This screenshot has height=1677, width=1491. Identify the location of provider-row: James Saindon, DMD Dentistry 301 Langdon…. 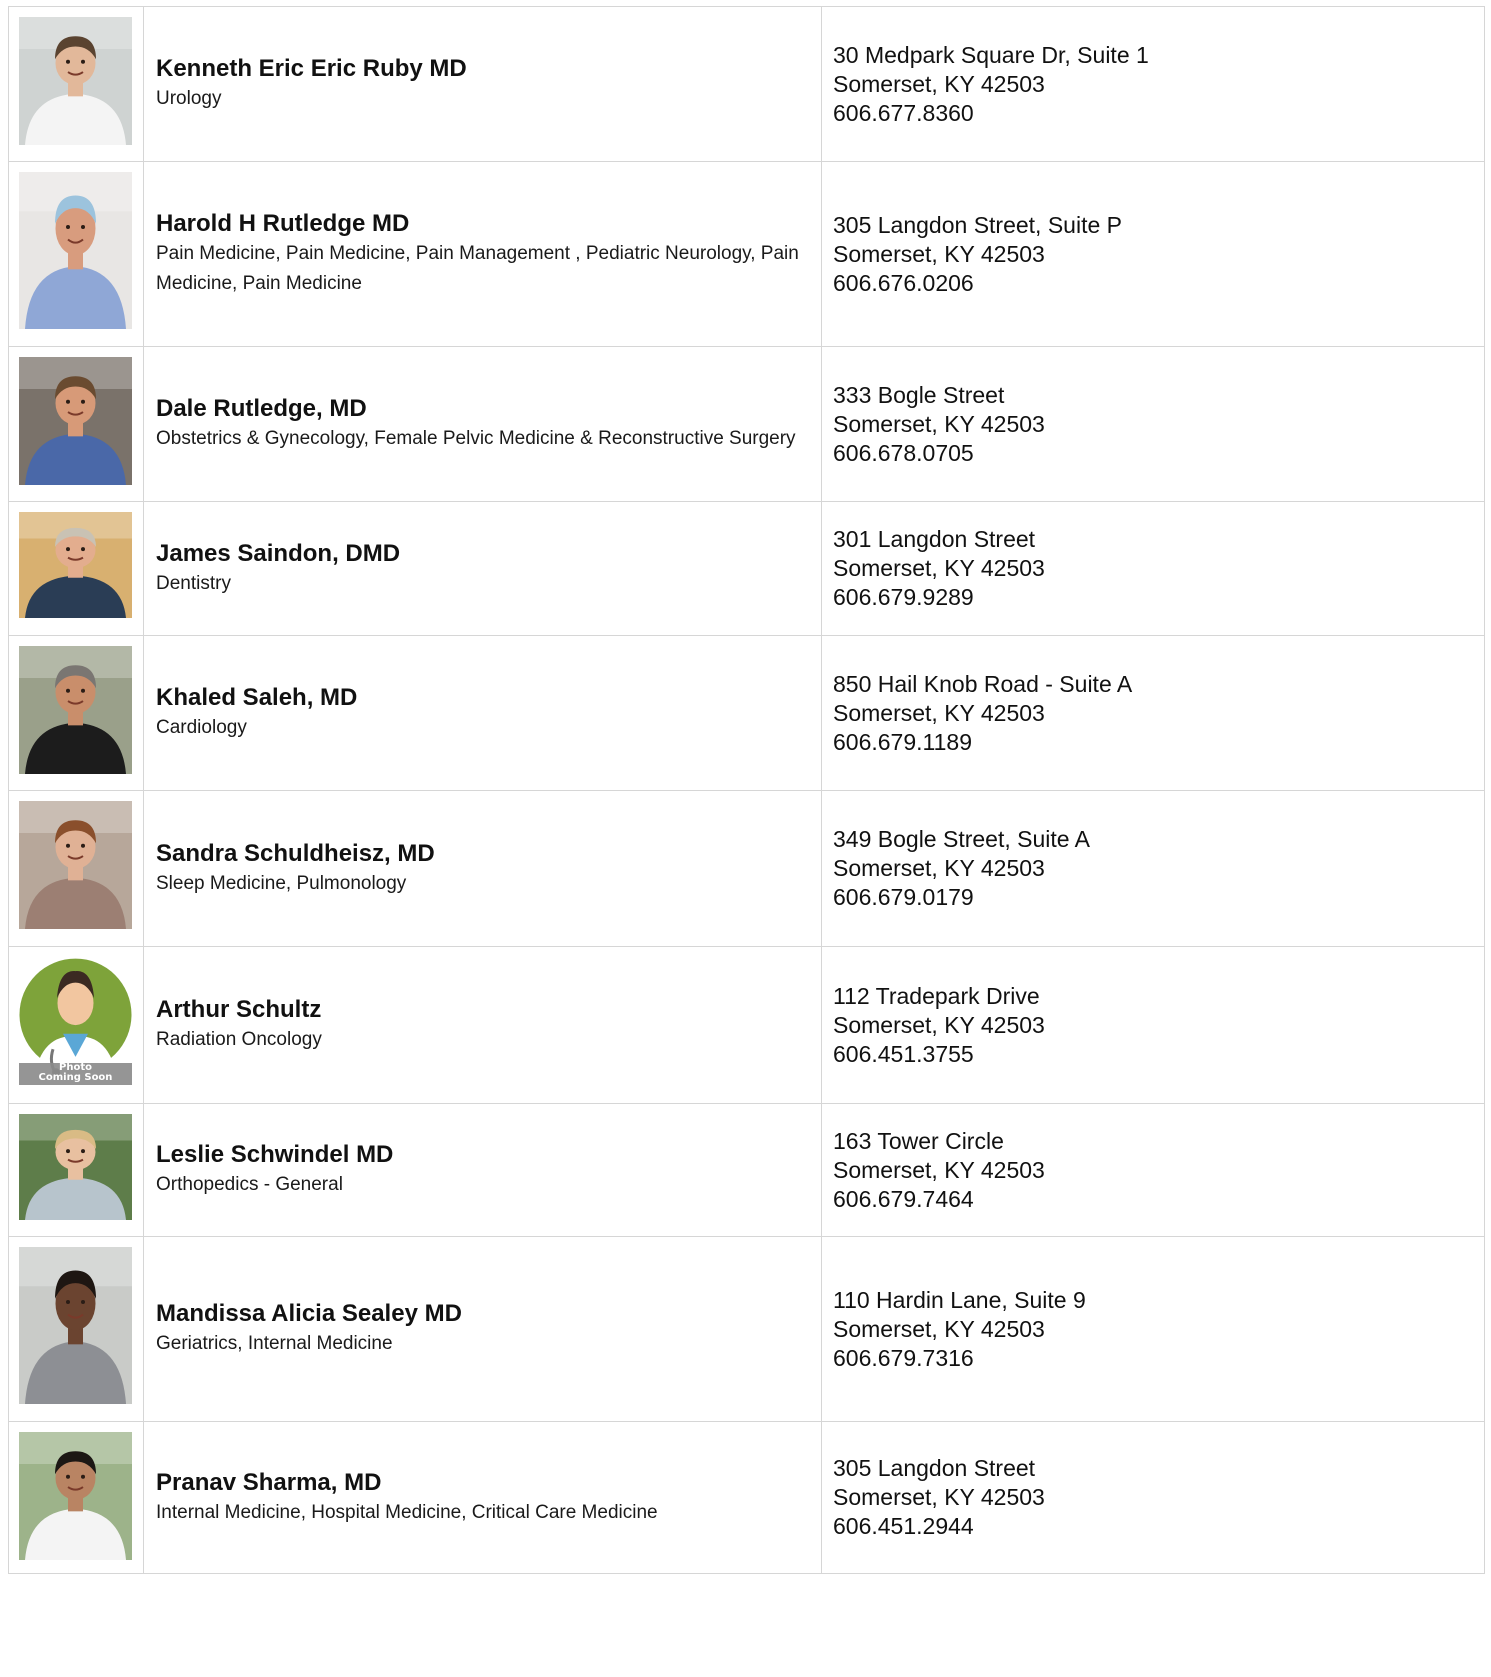
(746, 568).